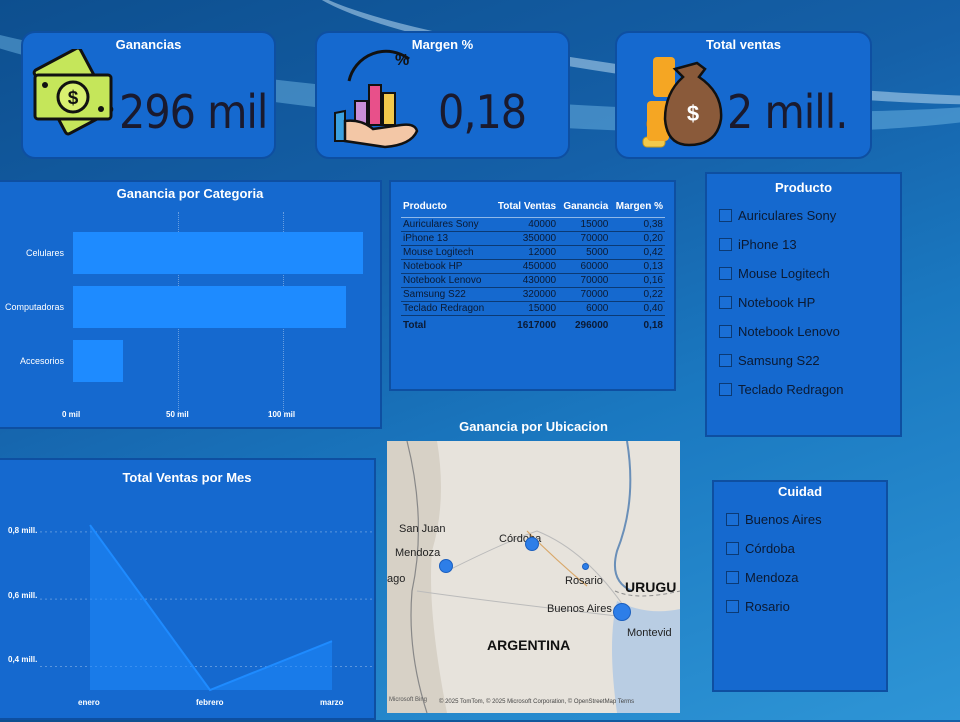 The height and width of the screenshot is (722, 960). I want to click on slicer-item: Córdoba, so click(760, 548).